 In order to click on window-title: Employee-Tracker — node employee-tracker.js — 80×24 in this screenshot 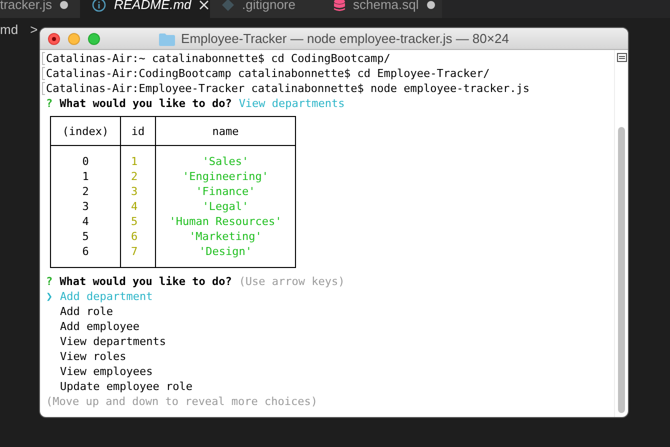, I will do `click(345, 39)`.